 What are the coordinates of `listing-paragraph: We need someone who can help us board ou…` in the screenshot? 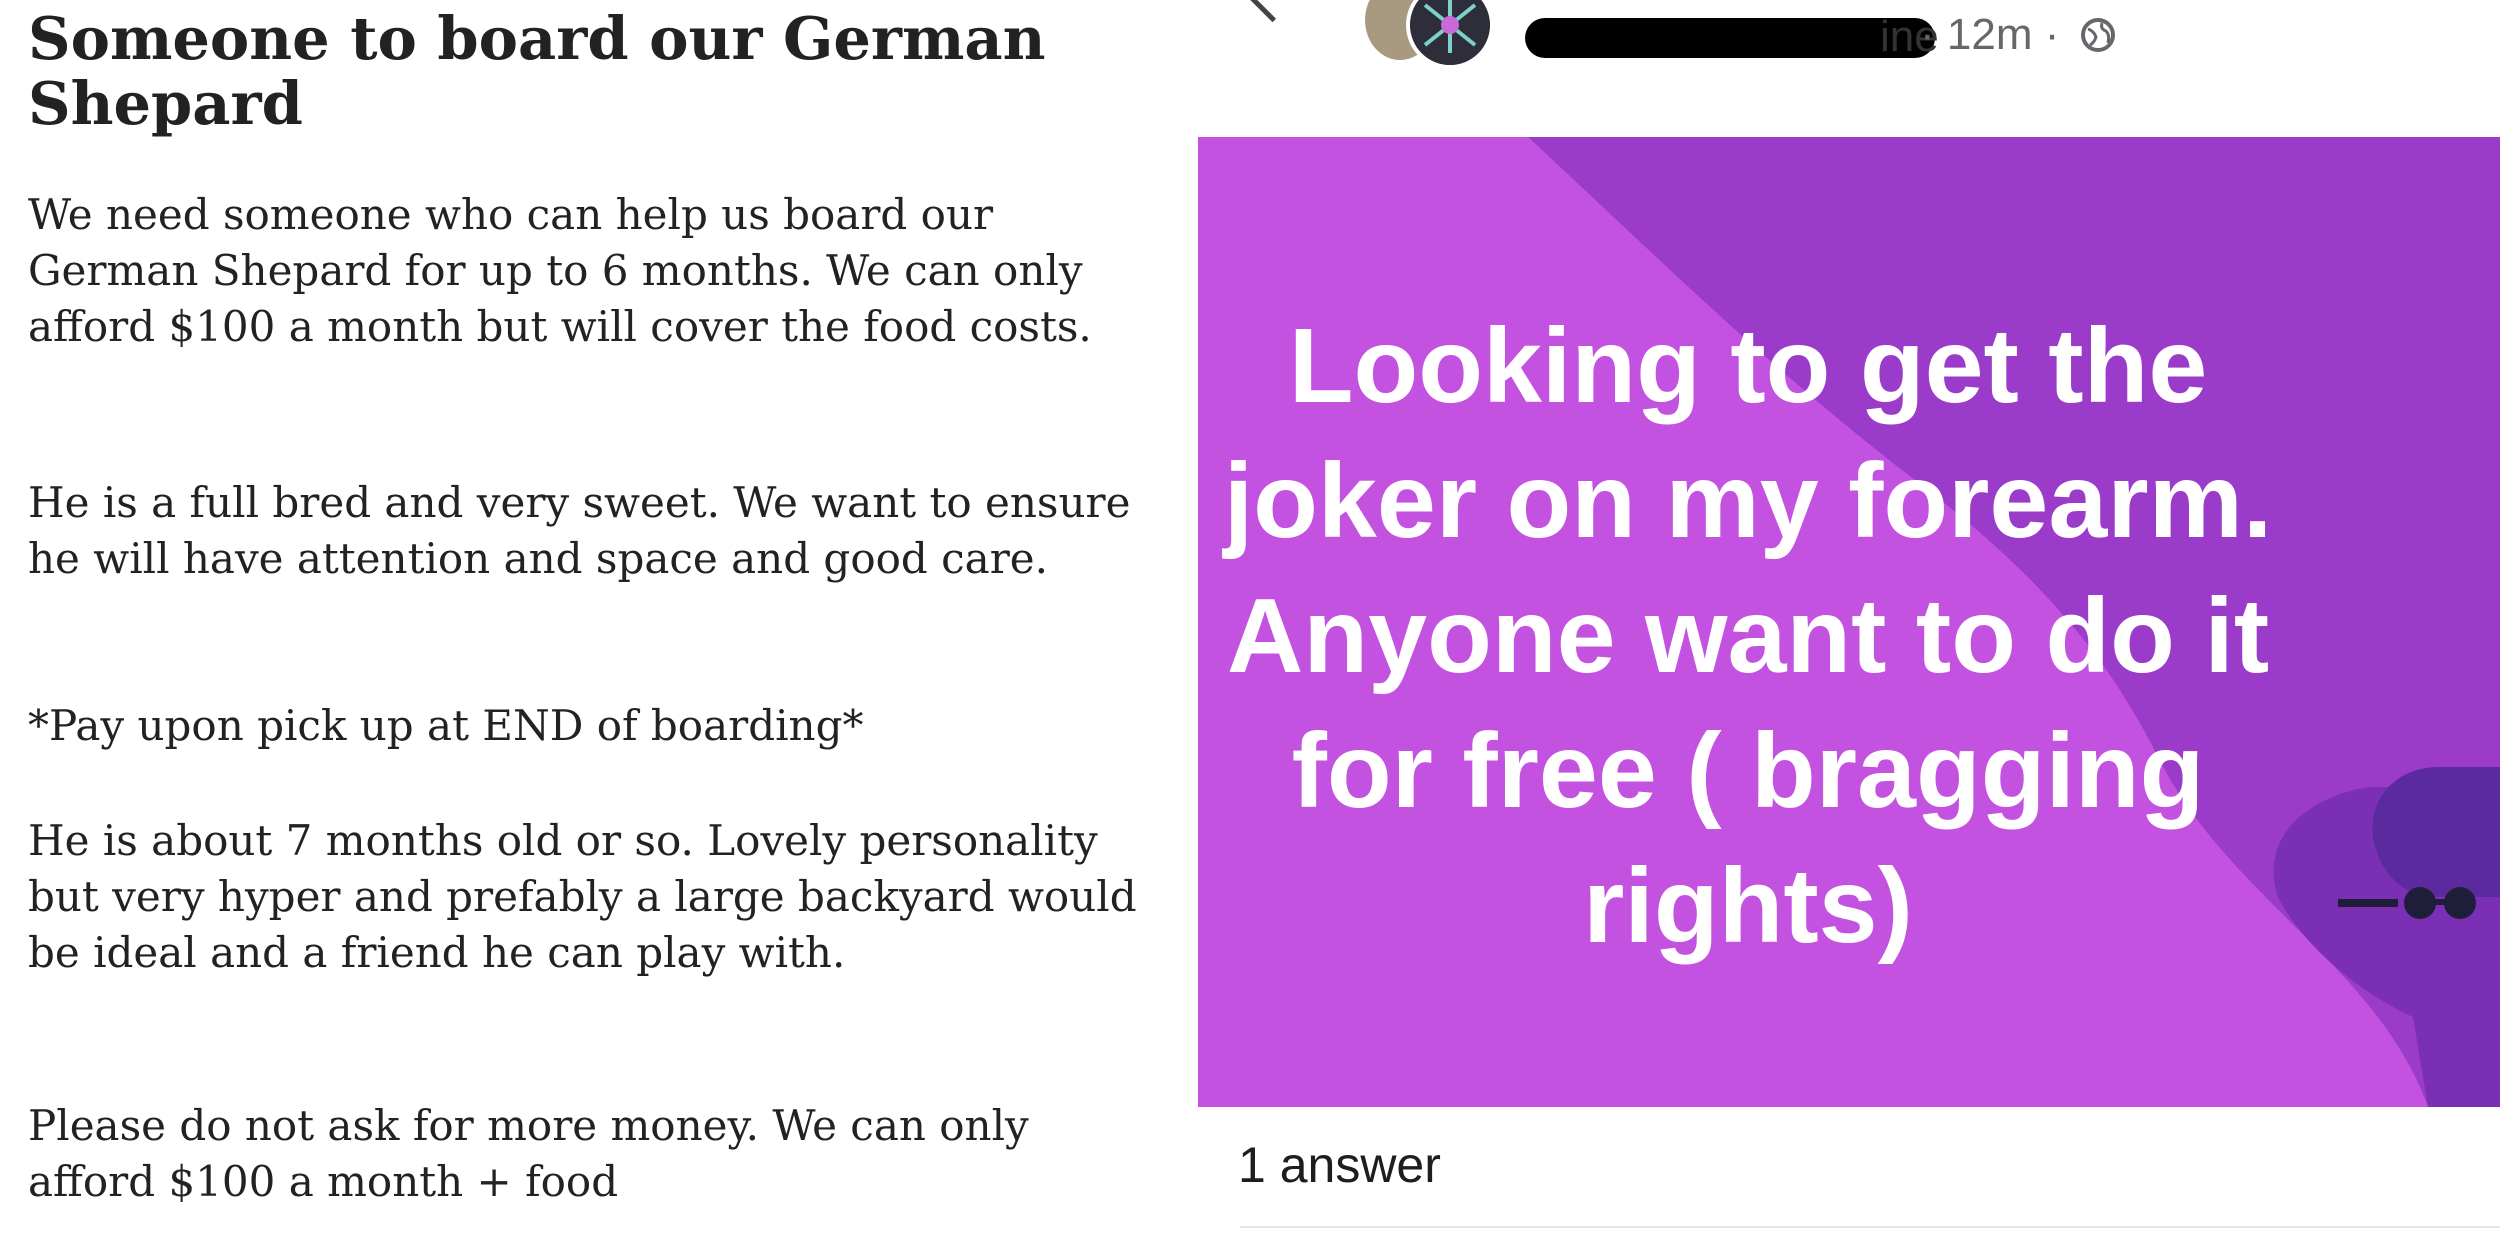 It's located at (560, 270).